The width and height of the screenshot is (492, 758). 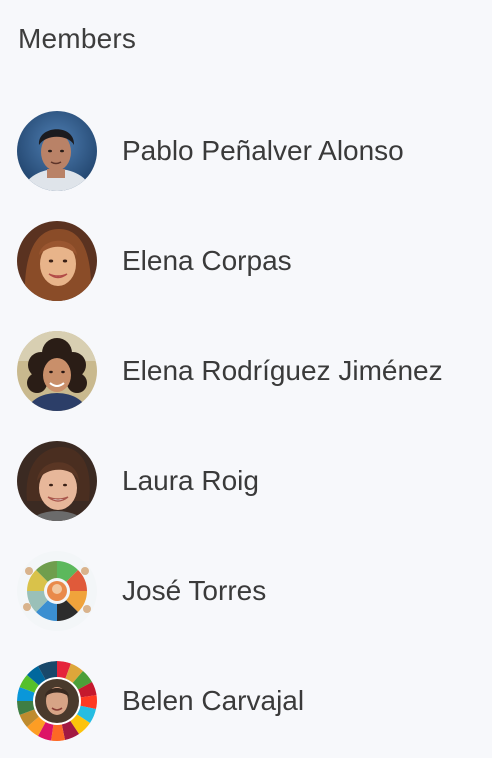 I want to click on member-name: Elena Corpas, so click(x=207, y=261).